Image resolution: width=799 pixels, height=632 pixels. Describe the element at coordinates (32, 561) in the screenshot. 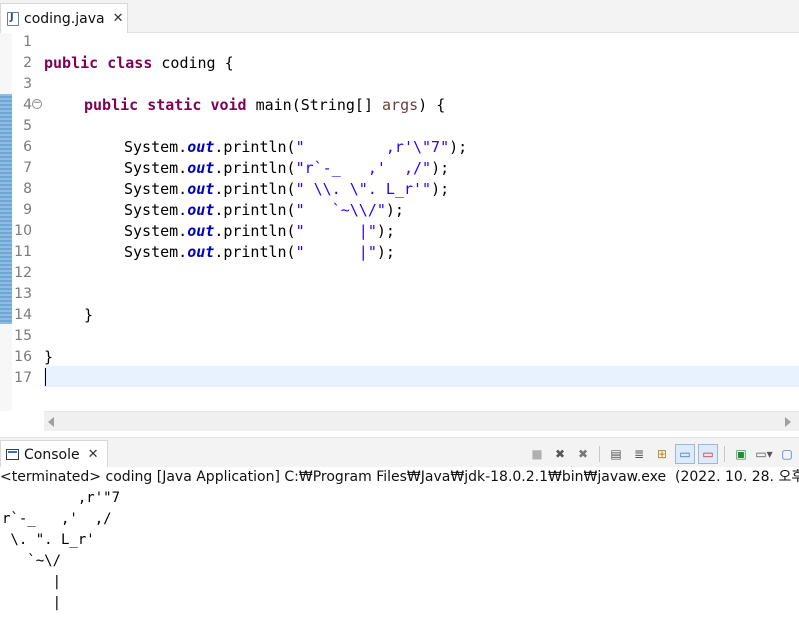

I see `console-output-line: `~\/` at that location.